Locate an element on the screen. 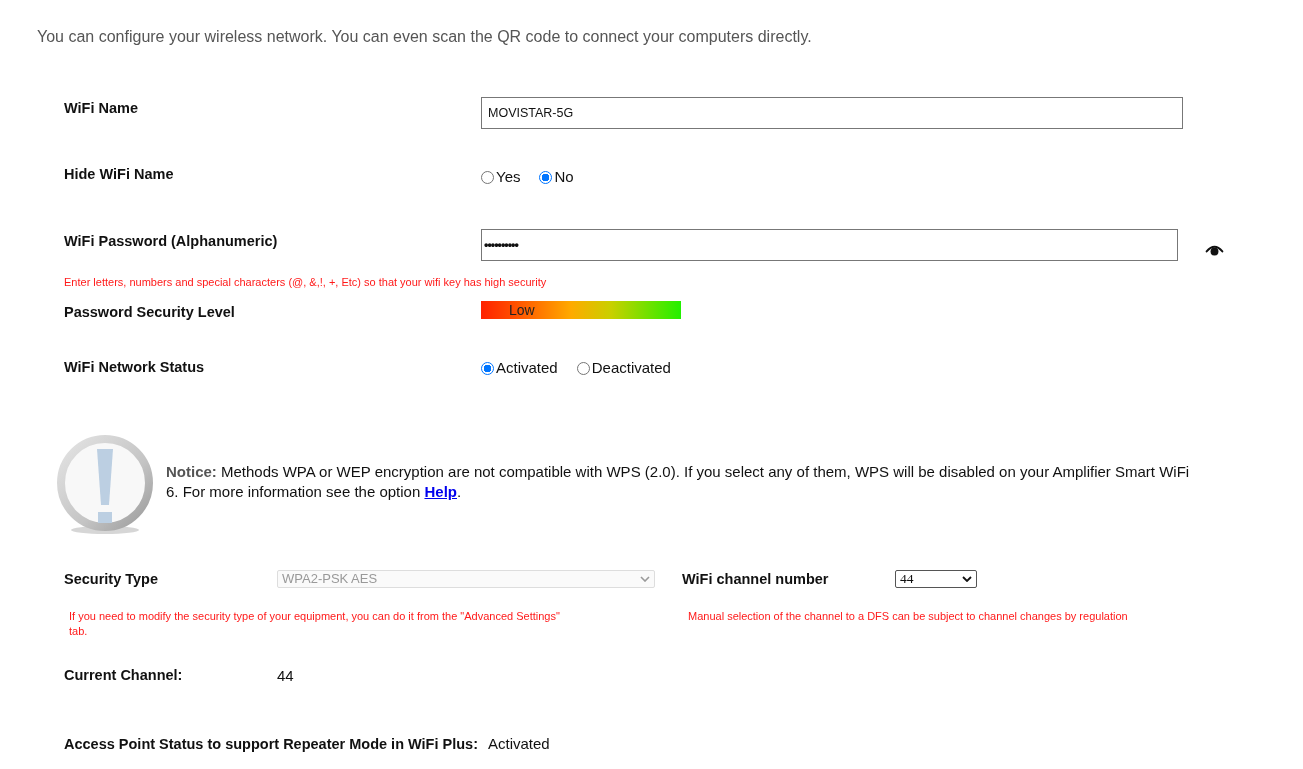 The image size is (1303, 769). status-value: Activated is located at coordinates (519, 744).